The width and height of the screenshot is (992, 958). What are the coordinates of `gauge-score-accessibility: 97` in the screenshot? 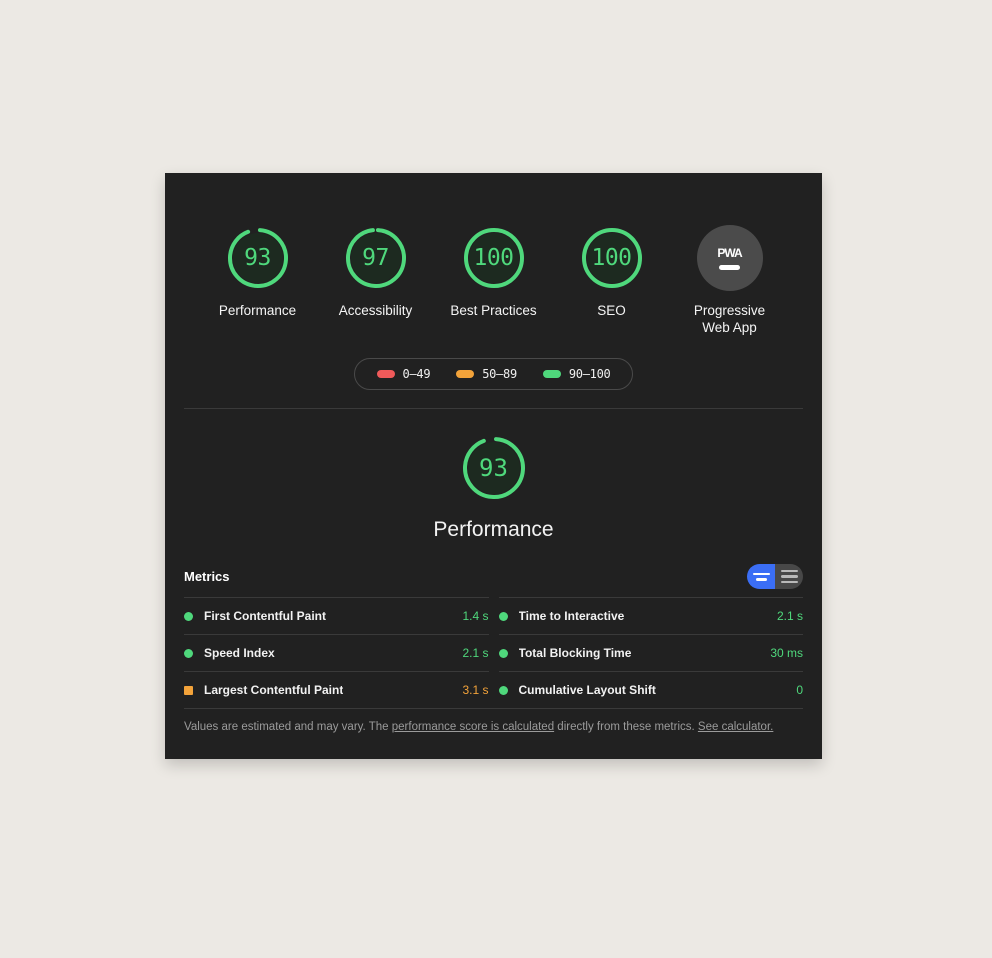 It's located at (375, 257).